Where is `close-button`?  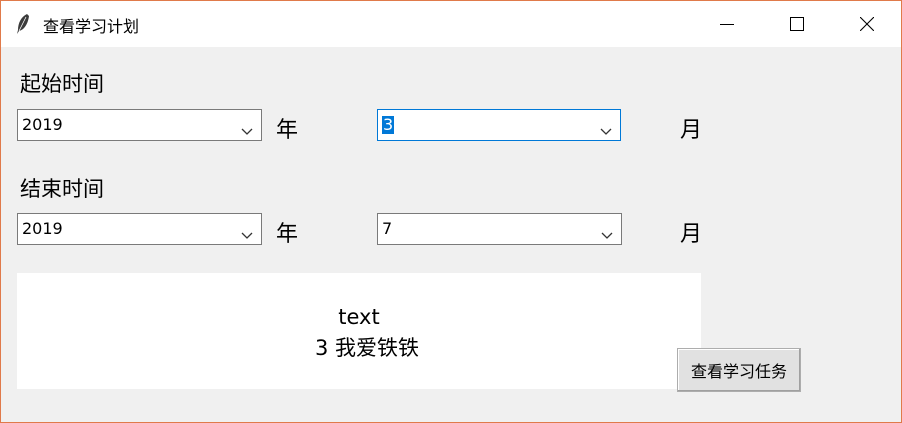 close-button is located at coordinates (867, 24).